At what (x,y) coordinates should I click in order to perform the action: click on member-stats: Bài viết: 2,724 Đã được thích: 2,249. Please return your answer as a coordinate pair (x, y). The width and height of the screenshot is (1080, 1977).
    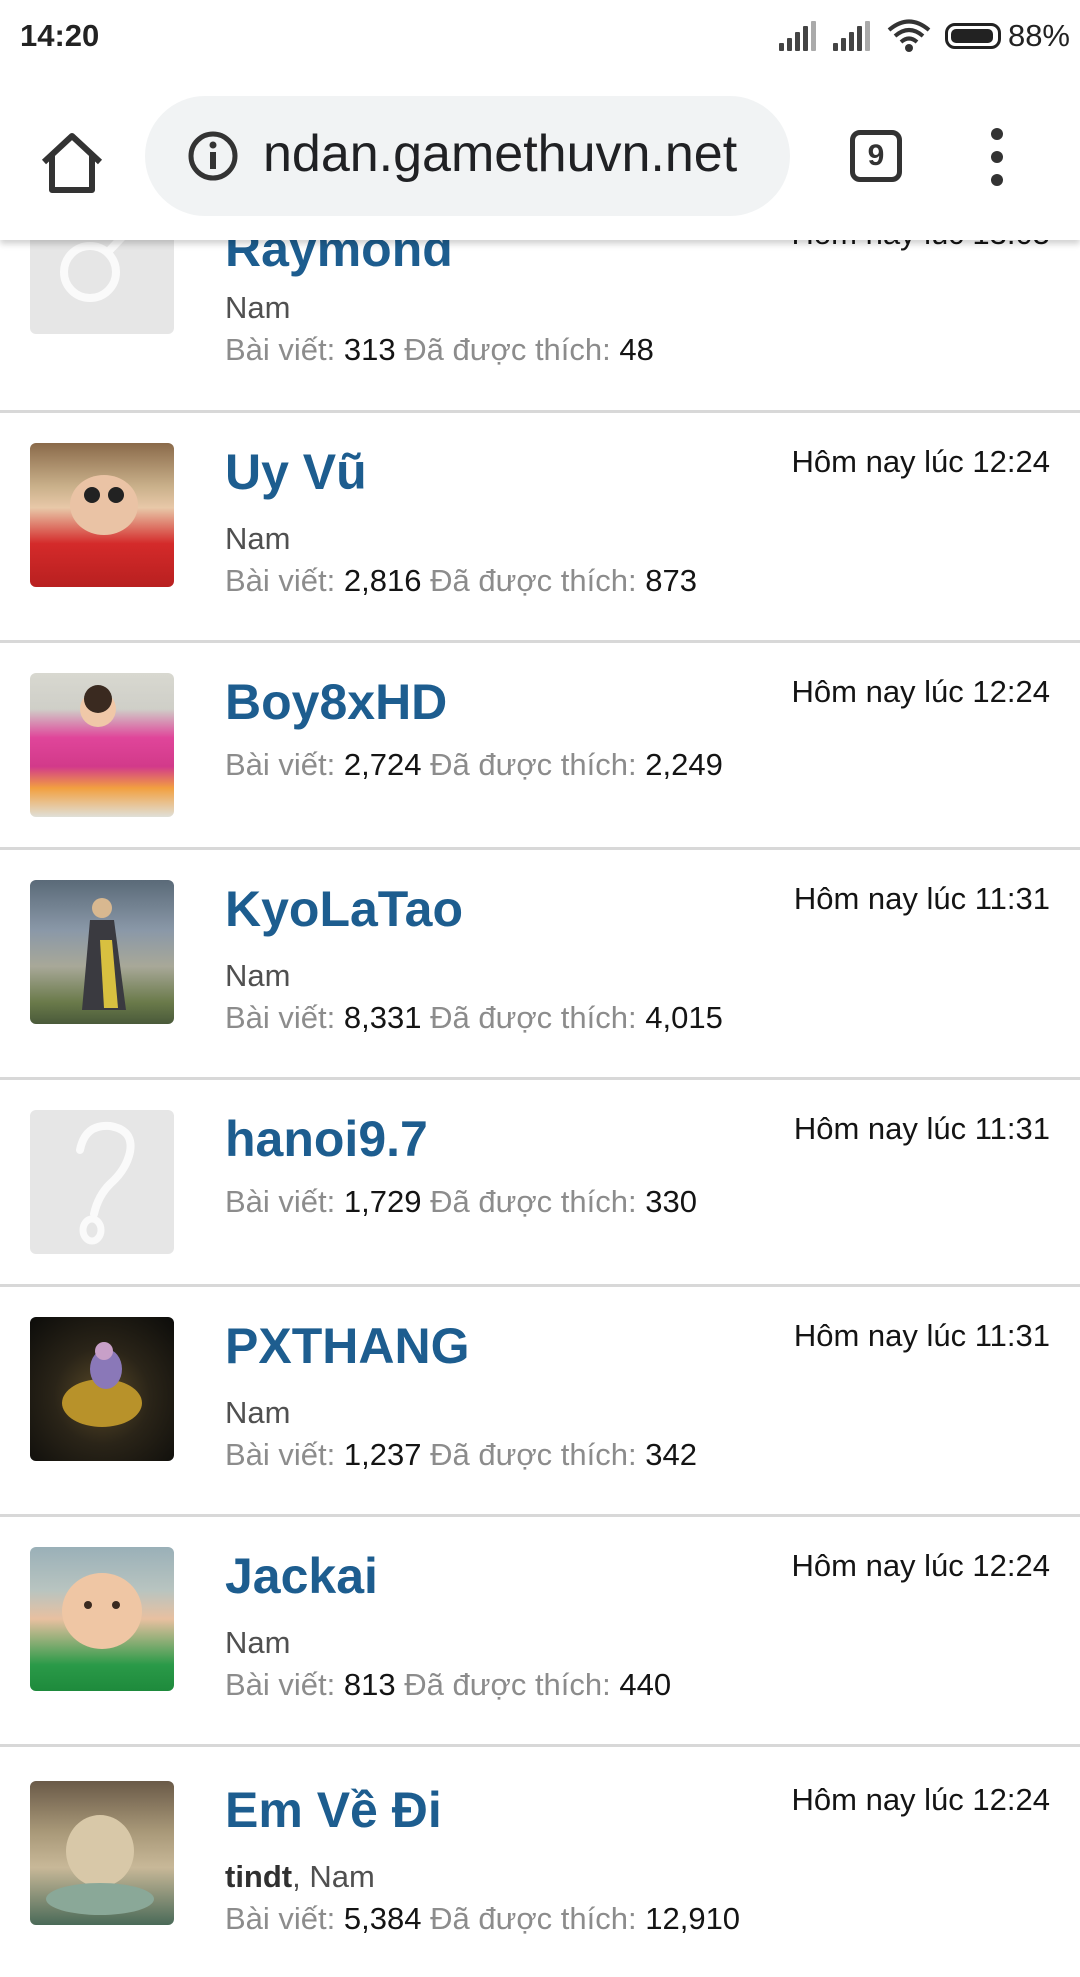
    Looking at the image, I should click on (474, 765).